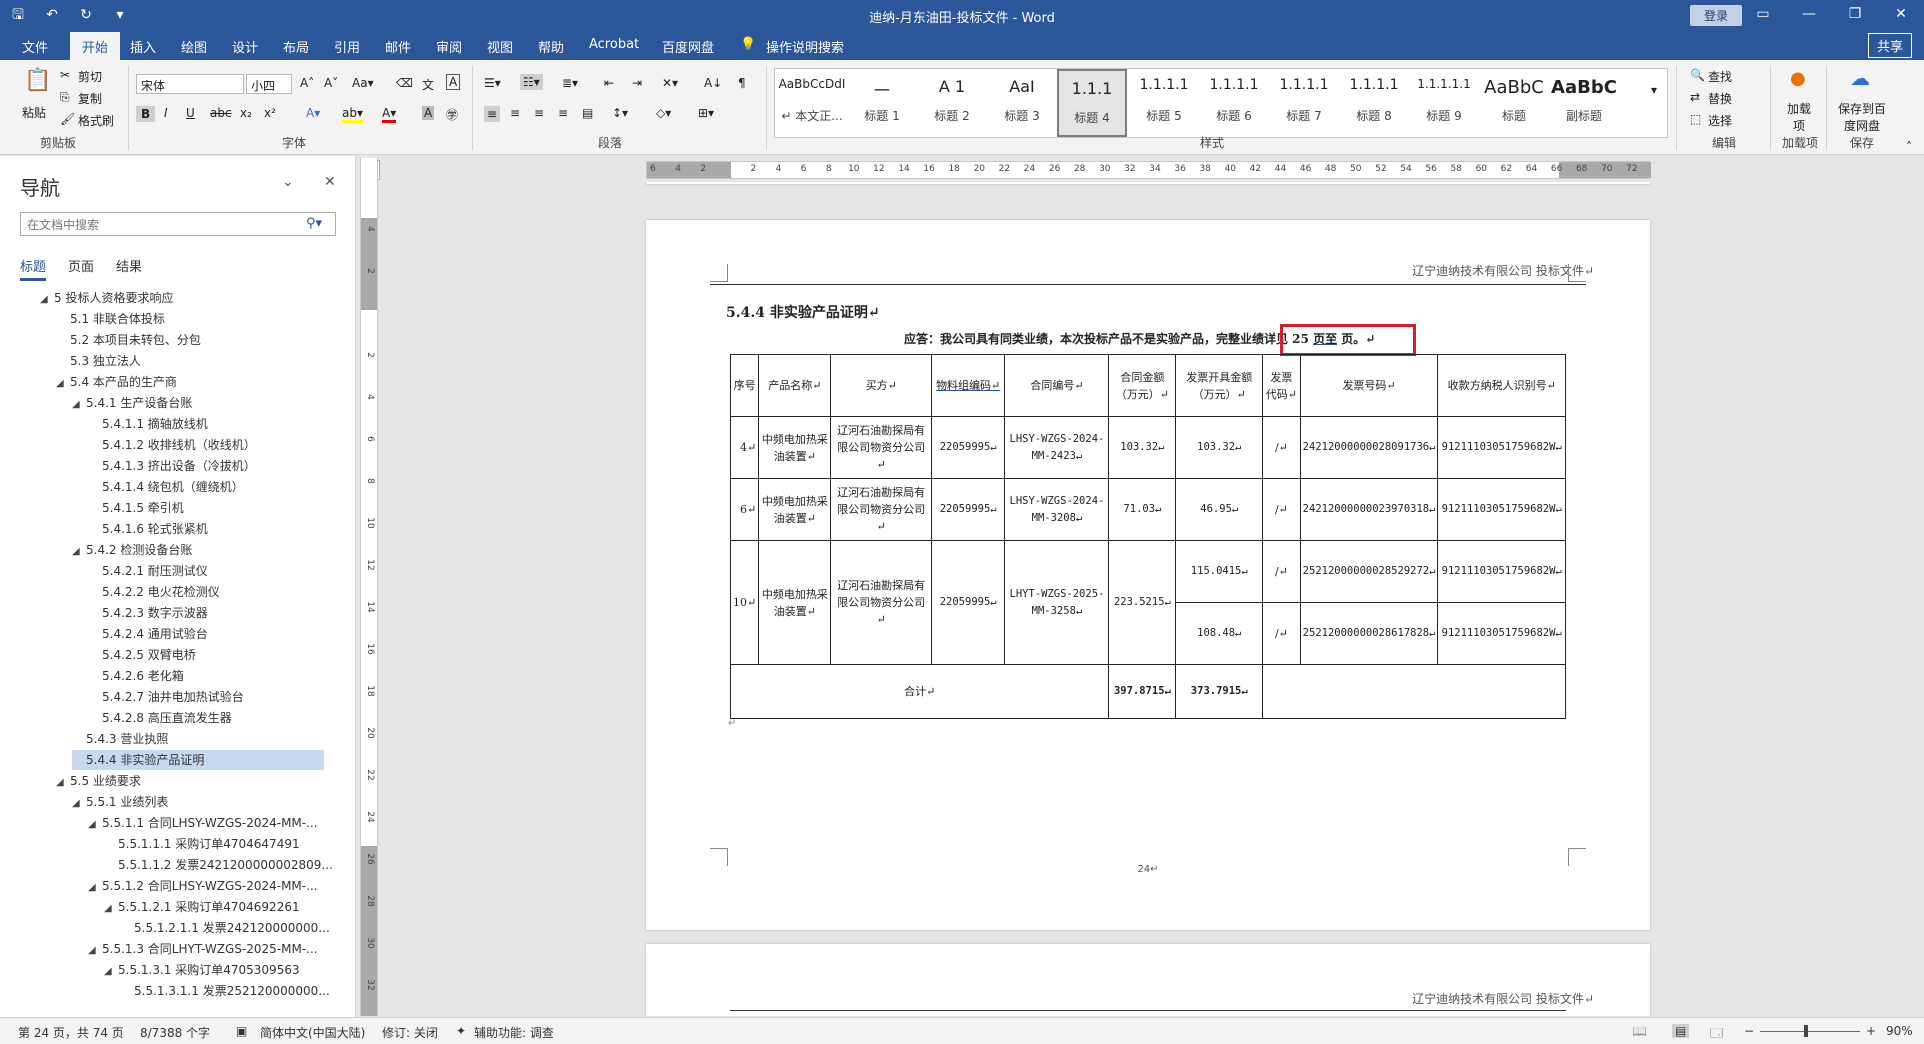 This screenshot has width=1924, height=1044. I want to click on collapse-ribbon-icon: ˄, so click(1909, 147).